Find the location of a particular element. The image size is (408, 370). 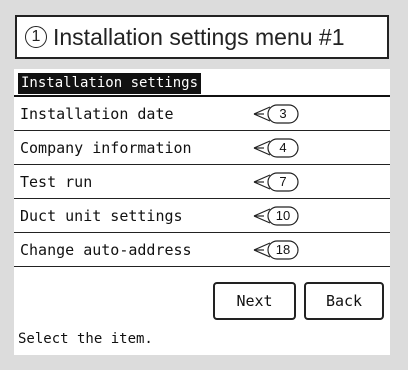

next-button: Next is located at coordinates (254, 301).